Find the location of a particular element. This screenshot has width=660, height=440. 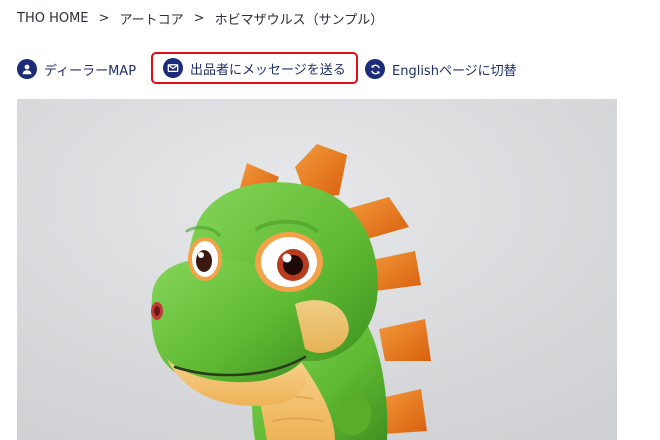

breadcrumb-home-link: THO HOME is located at coordinates (53, 18).